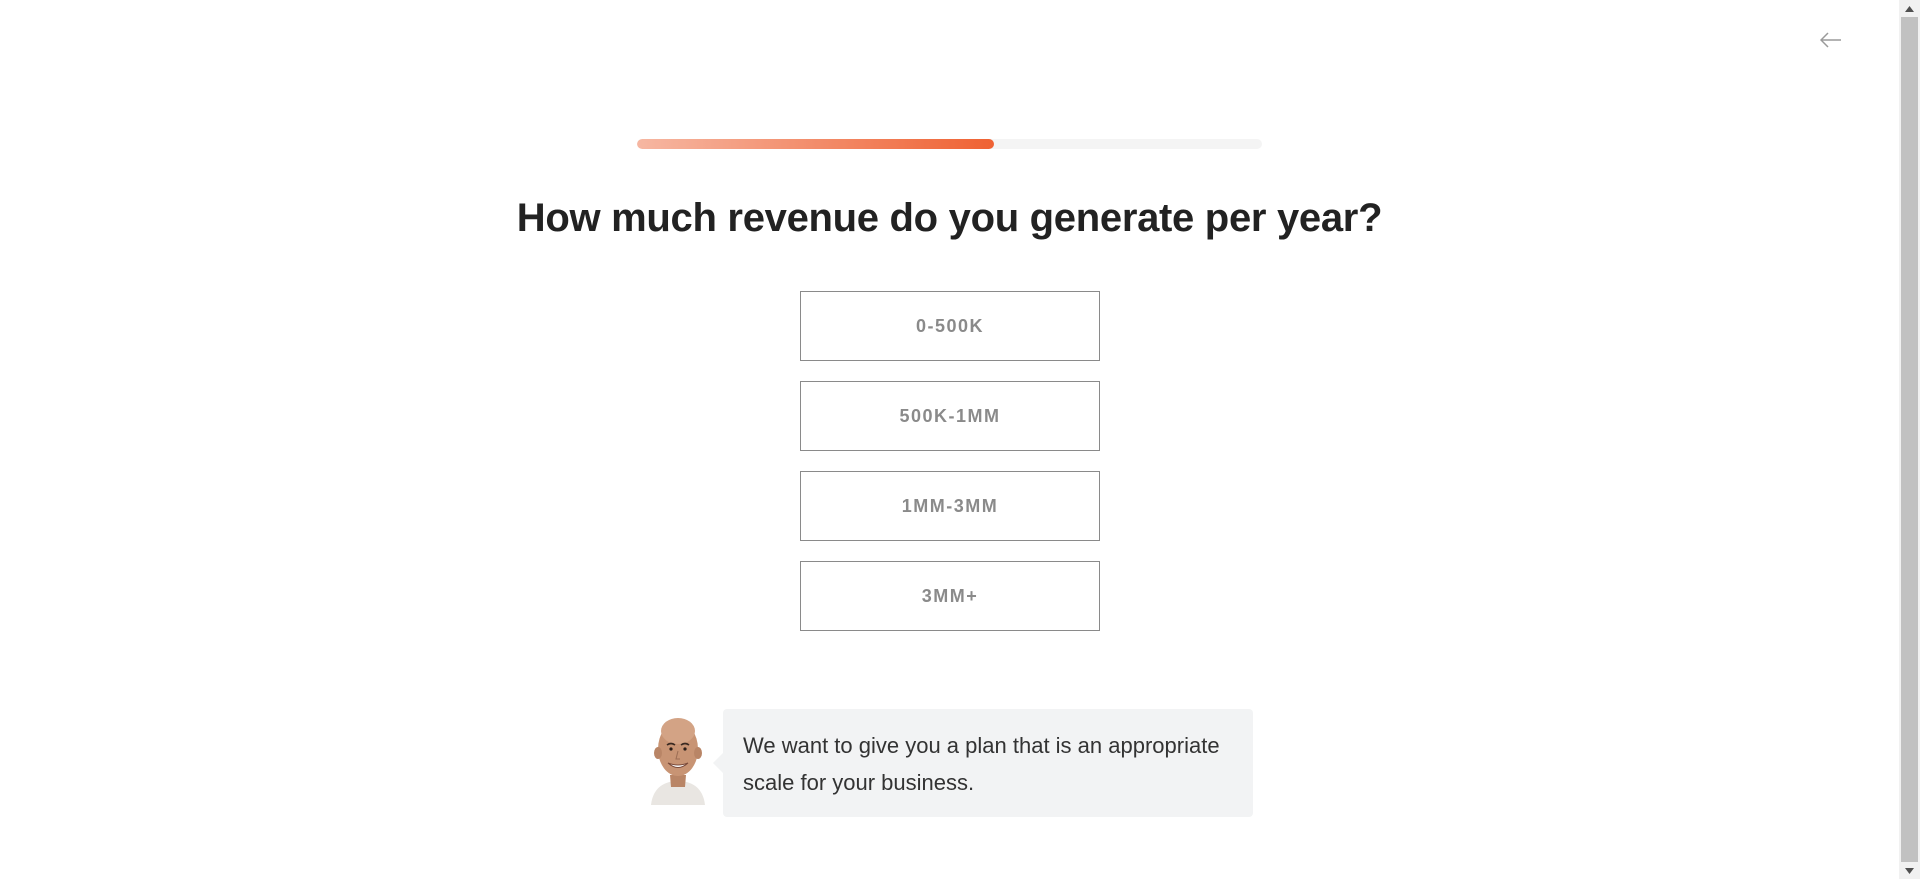 The image size is (1920, 879). I want to click on progress-bar, so click(949, 144).